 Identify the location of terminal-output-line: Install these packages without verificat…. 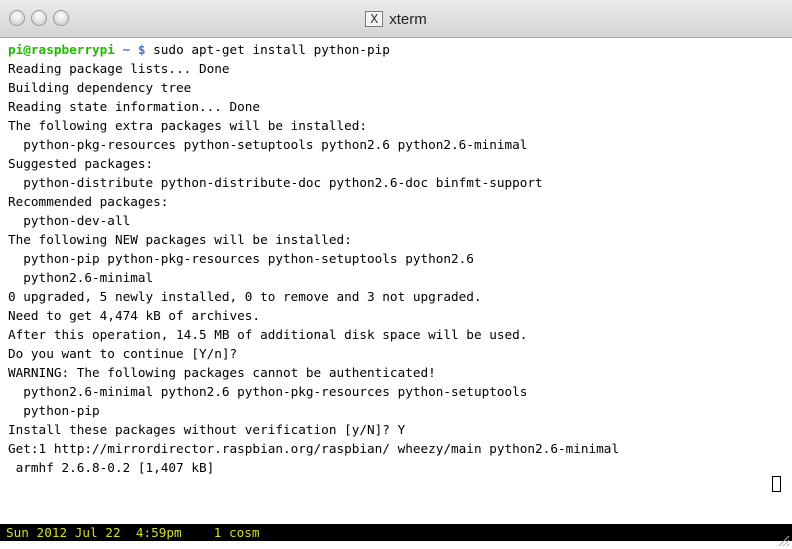
(207, 429).